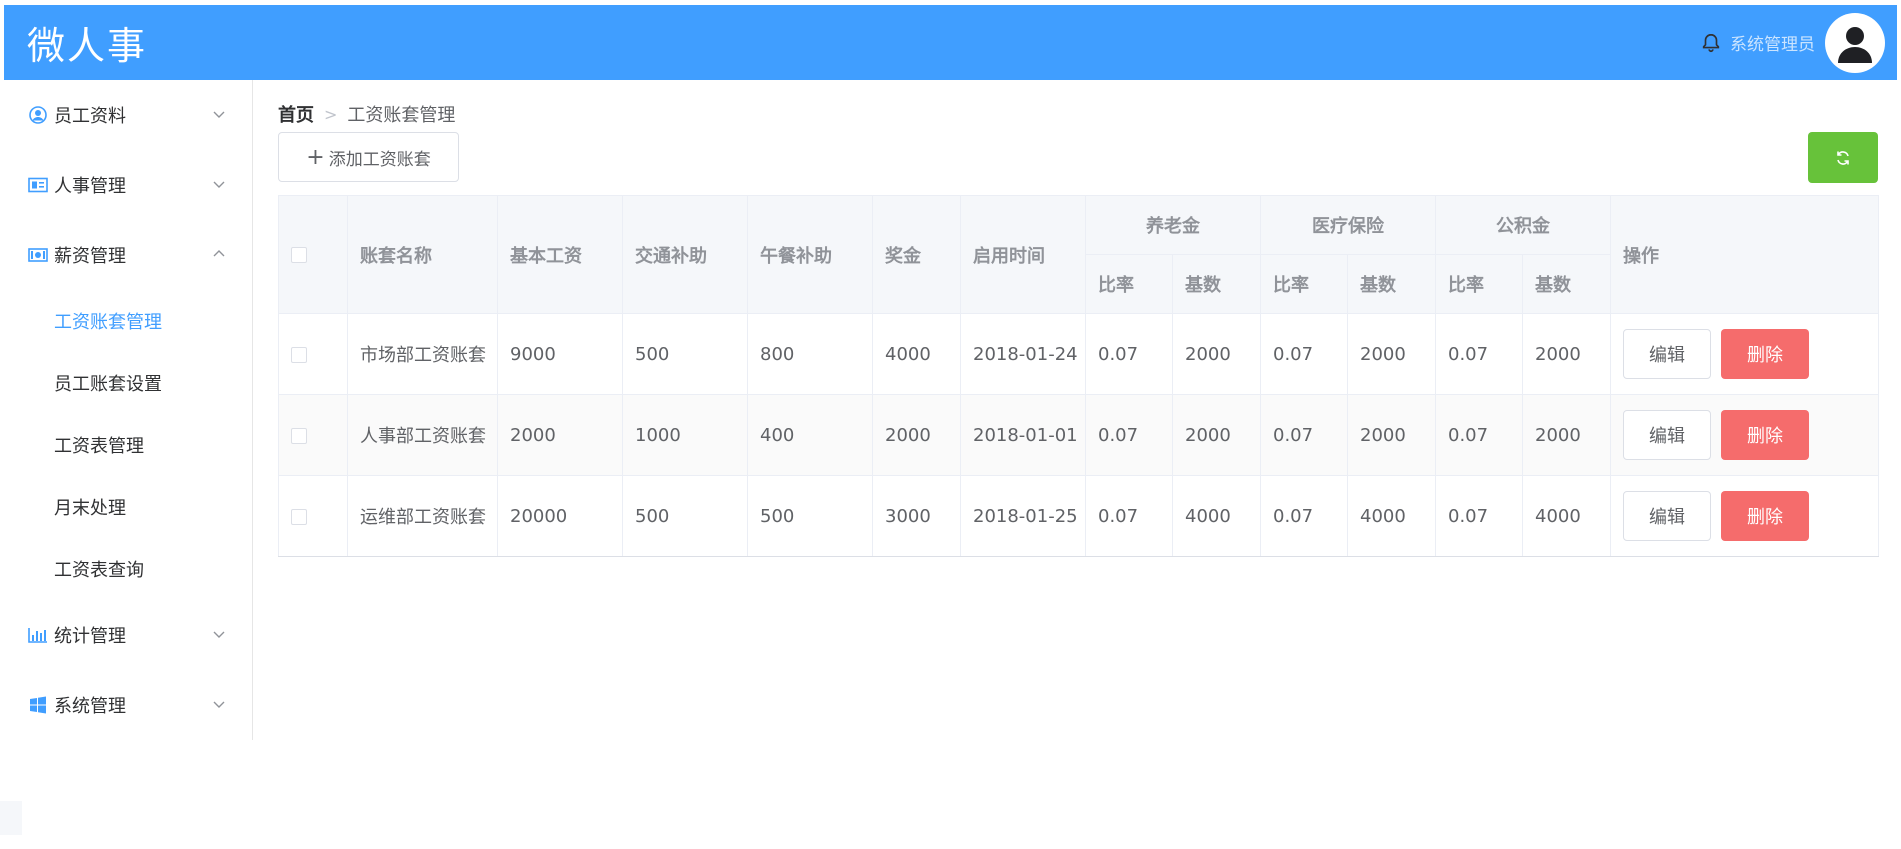  I want to click on plus-icon: +, so click(315, 157).